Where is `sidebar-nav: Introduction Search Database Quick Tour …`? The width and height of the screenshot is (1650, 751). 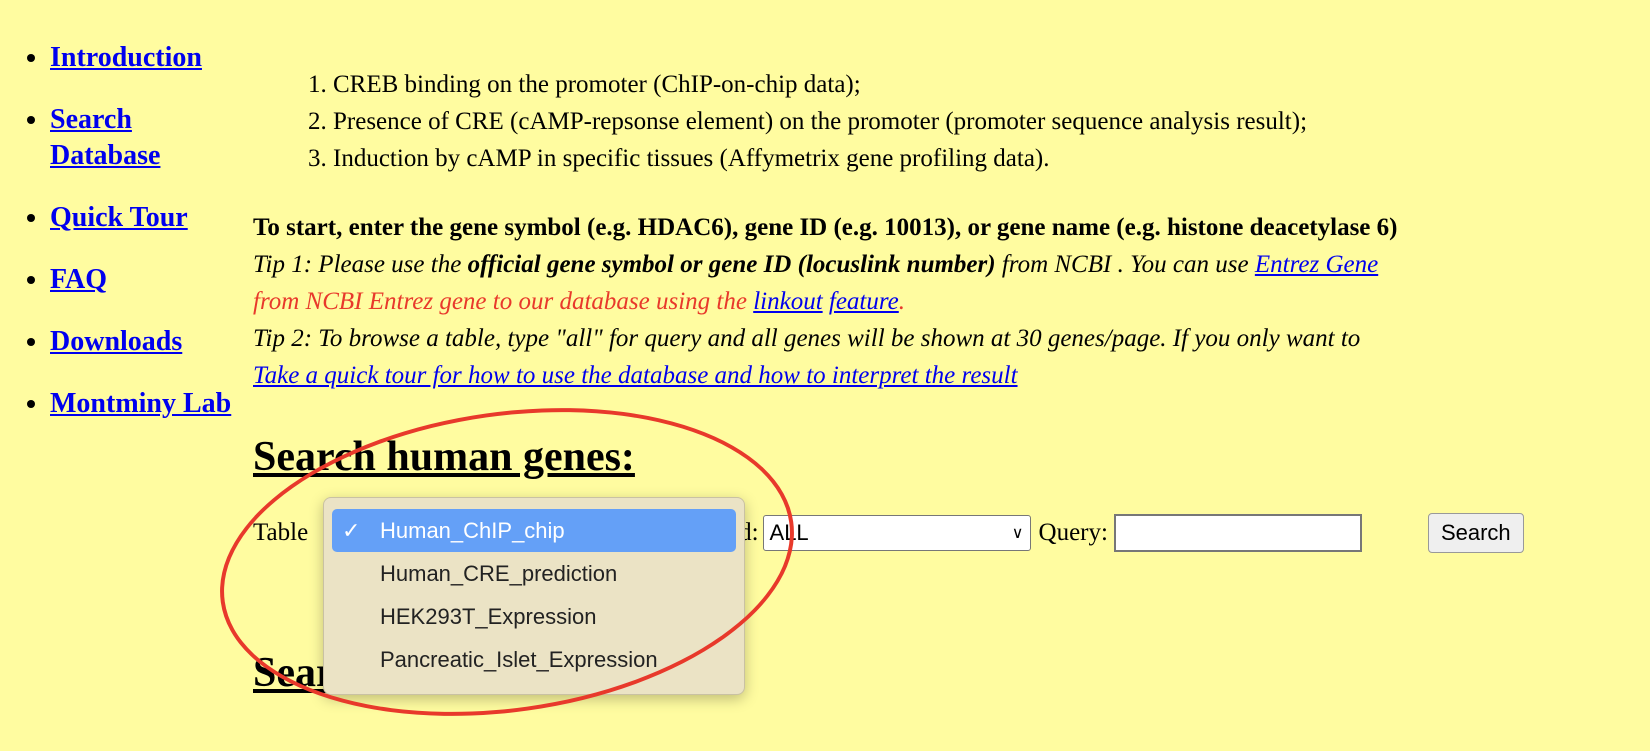
sidebar-nav: Introduction Search Database Quick Tour … is located at coordinates (117, 244).